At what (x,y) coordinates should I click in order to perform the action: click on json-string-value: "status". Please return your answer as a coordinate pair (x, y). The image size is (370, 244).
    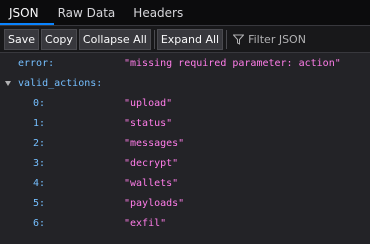
    Looking at the image, I should click on (148, 123).